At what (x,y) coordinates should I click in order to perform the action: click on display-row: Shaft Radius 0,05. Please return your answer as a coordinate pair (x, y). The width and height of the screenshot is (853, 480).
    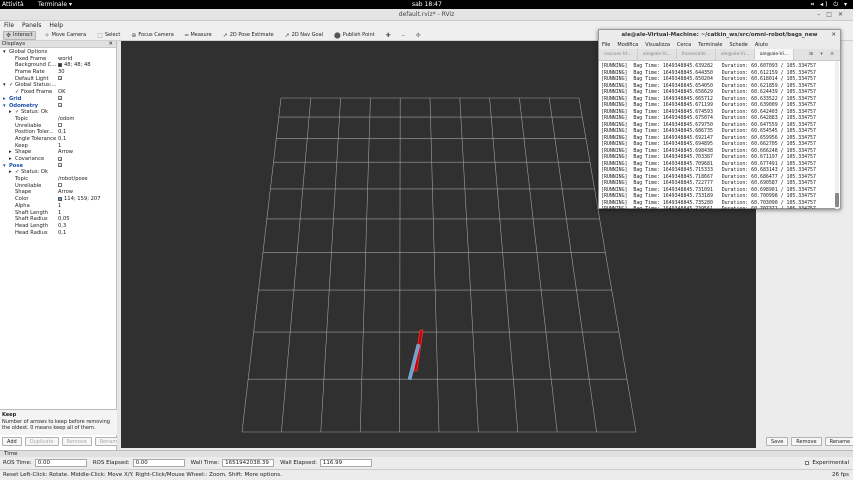
    Looking at the image, I should click on (58, 219).